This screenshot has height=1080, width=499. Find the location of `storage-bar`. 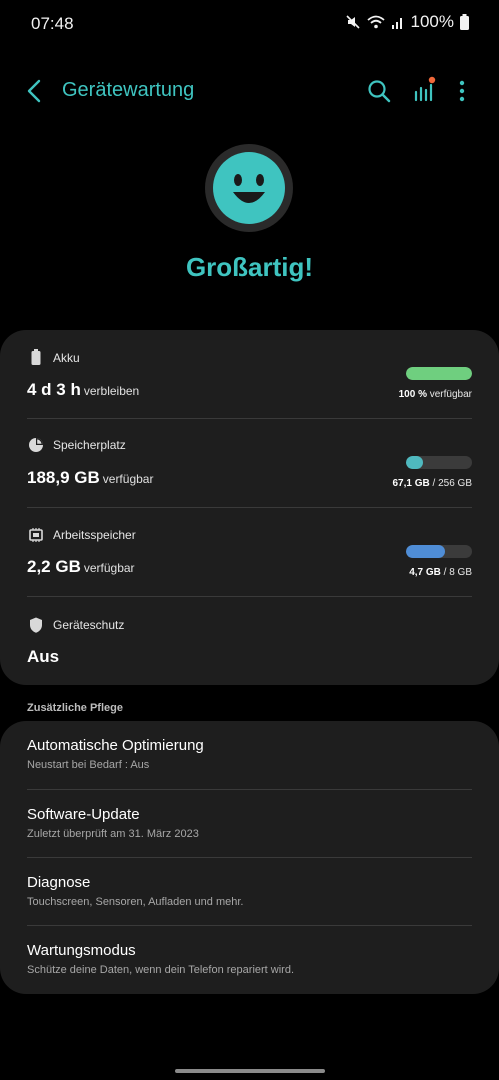

storage-bar is located at coordinates (439, 462).